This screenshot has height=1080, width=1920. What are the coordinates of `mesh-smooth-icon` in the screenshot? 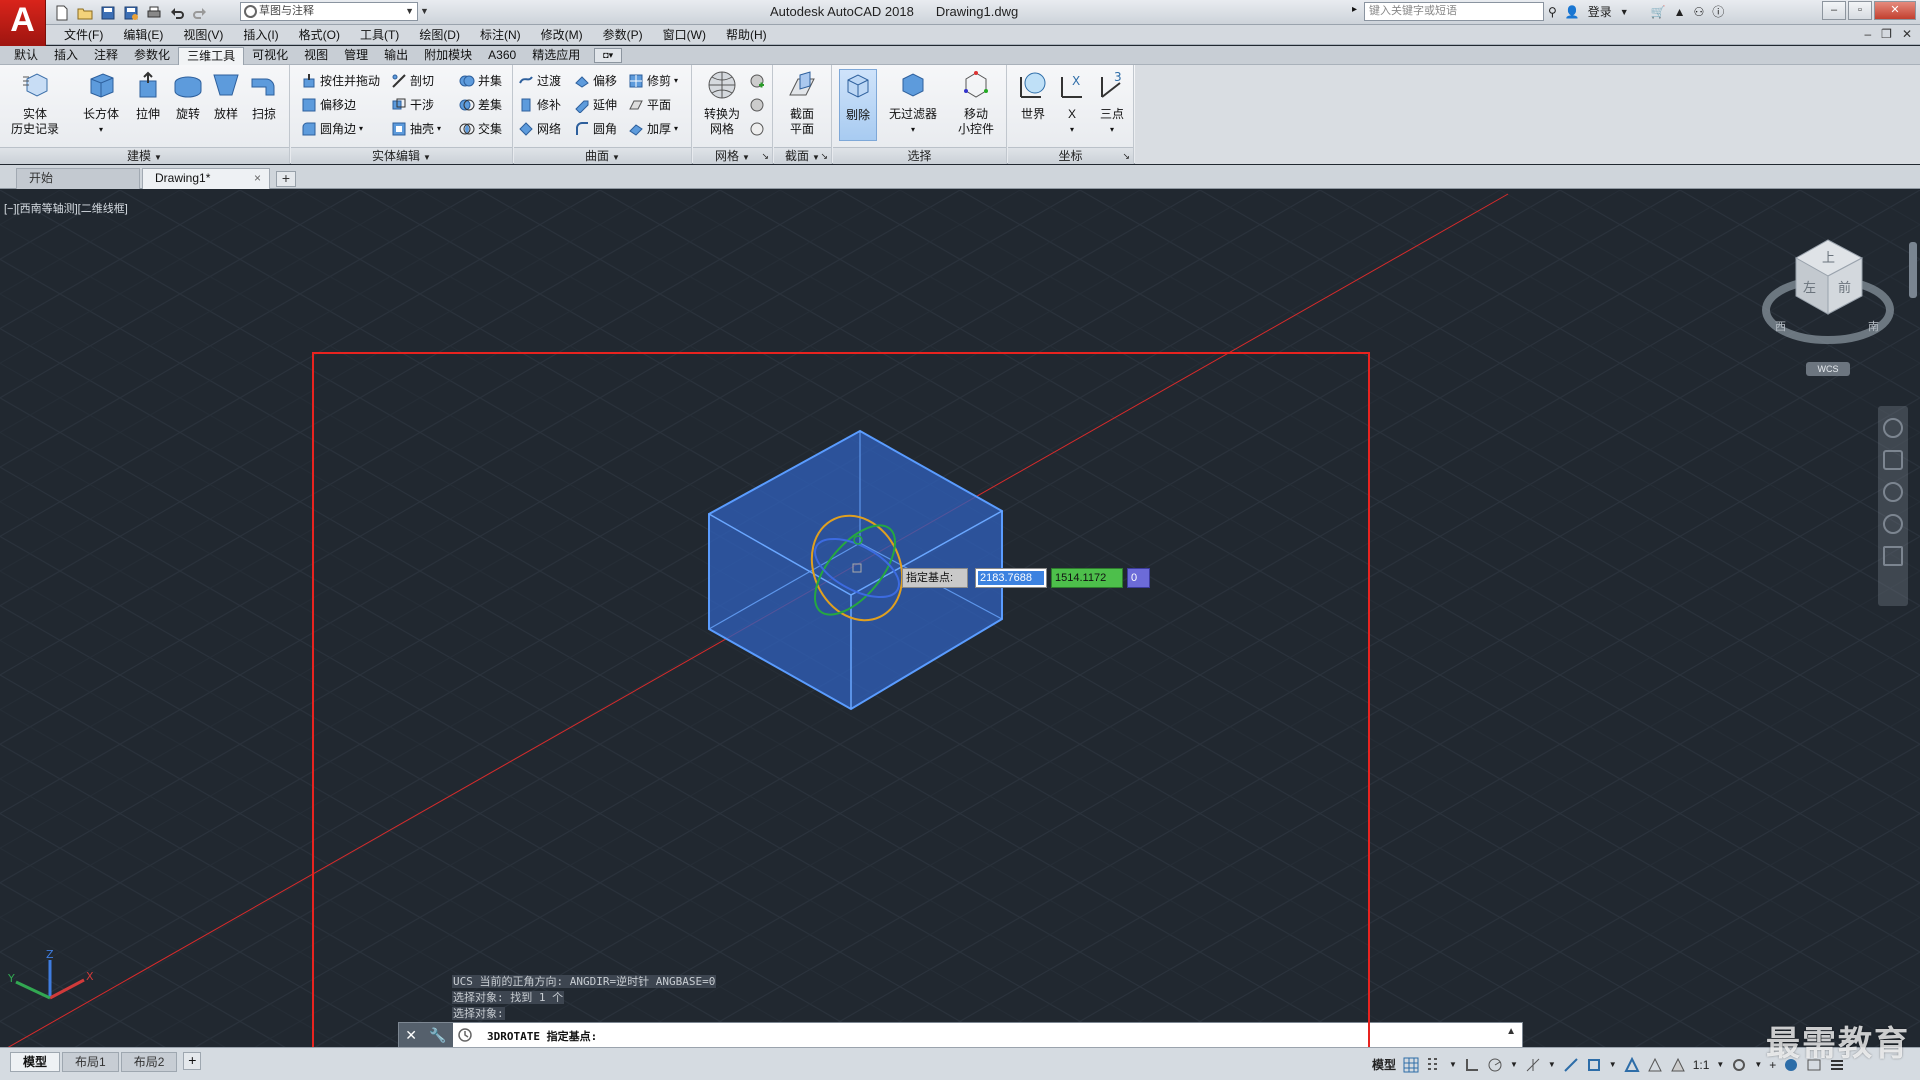 It's located at (757, 129).